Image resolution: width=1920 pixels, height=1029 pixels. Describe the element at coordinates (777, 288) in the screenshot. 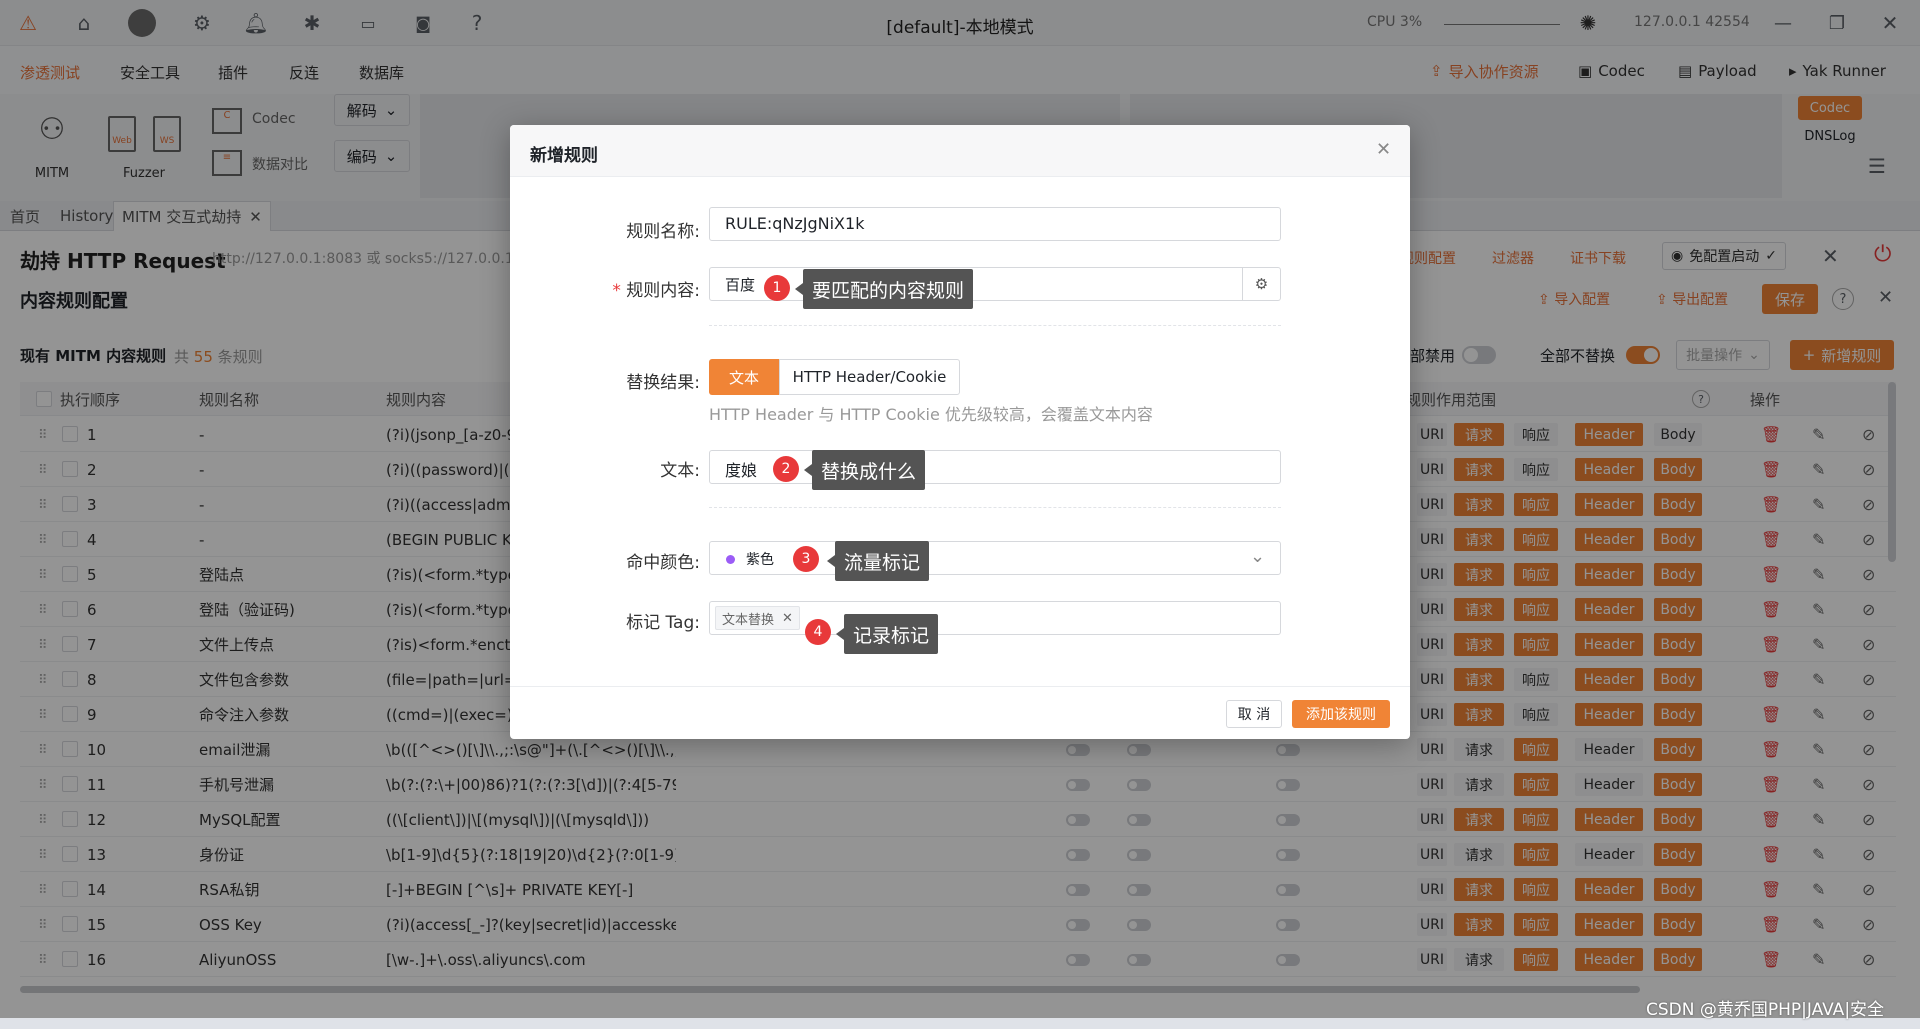

I see `callout-number: 1` at that location.